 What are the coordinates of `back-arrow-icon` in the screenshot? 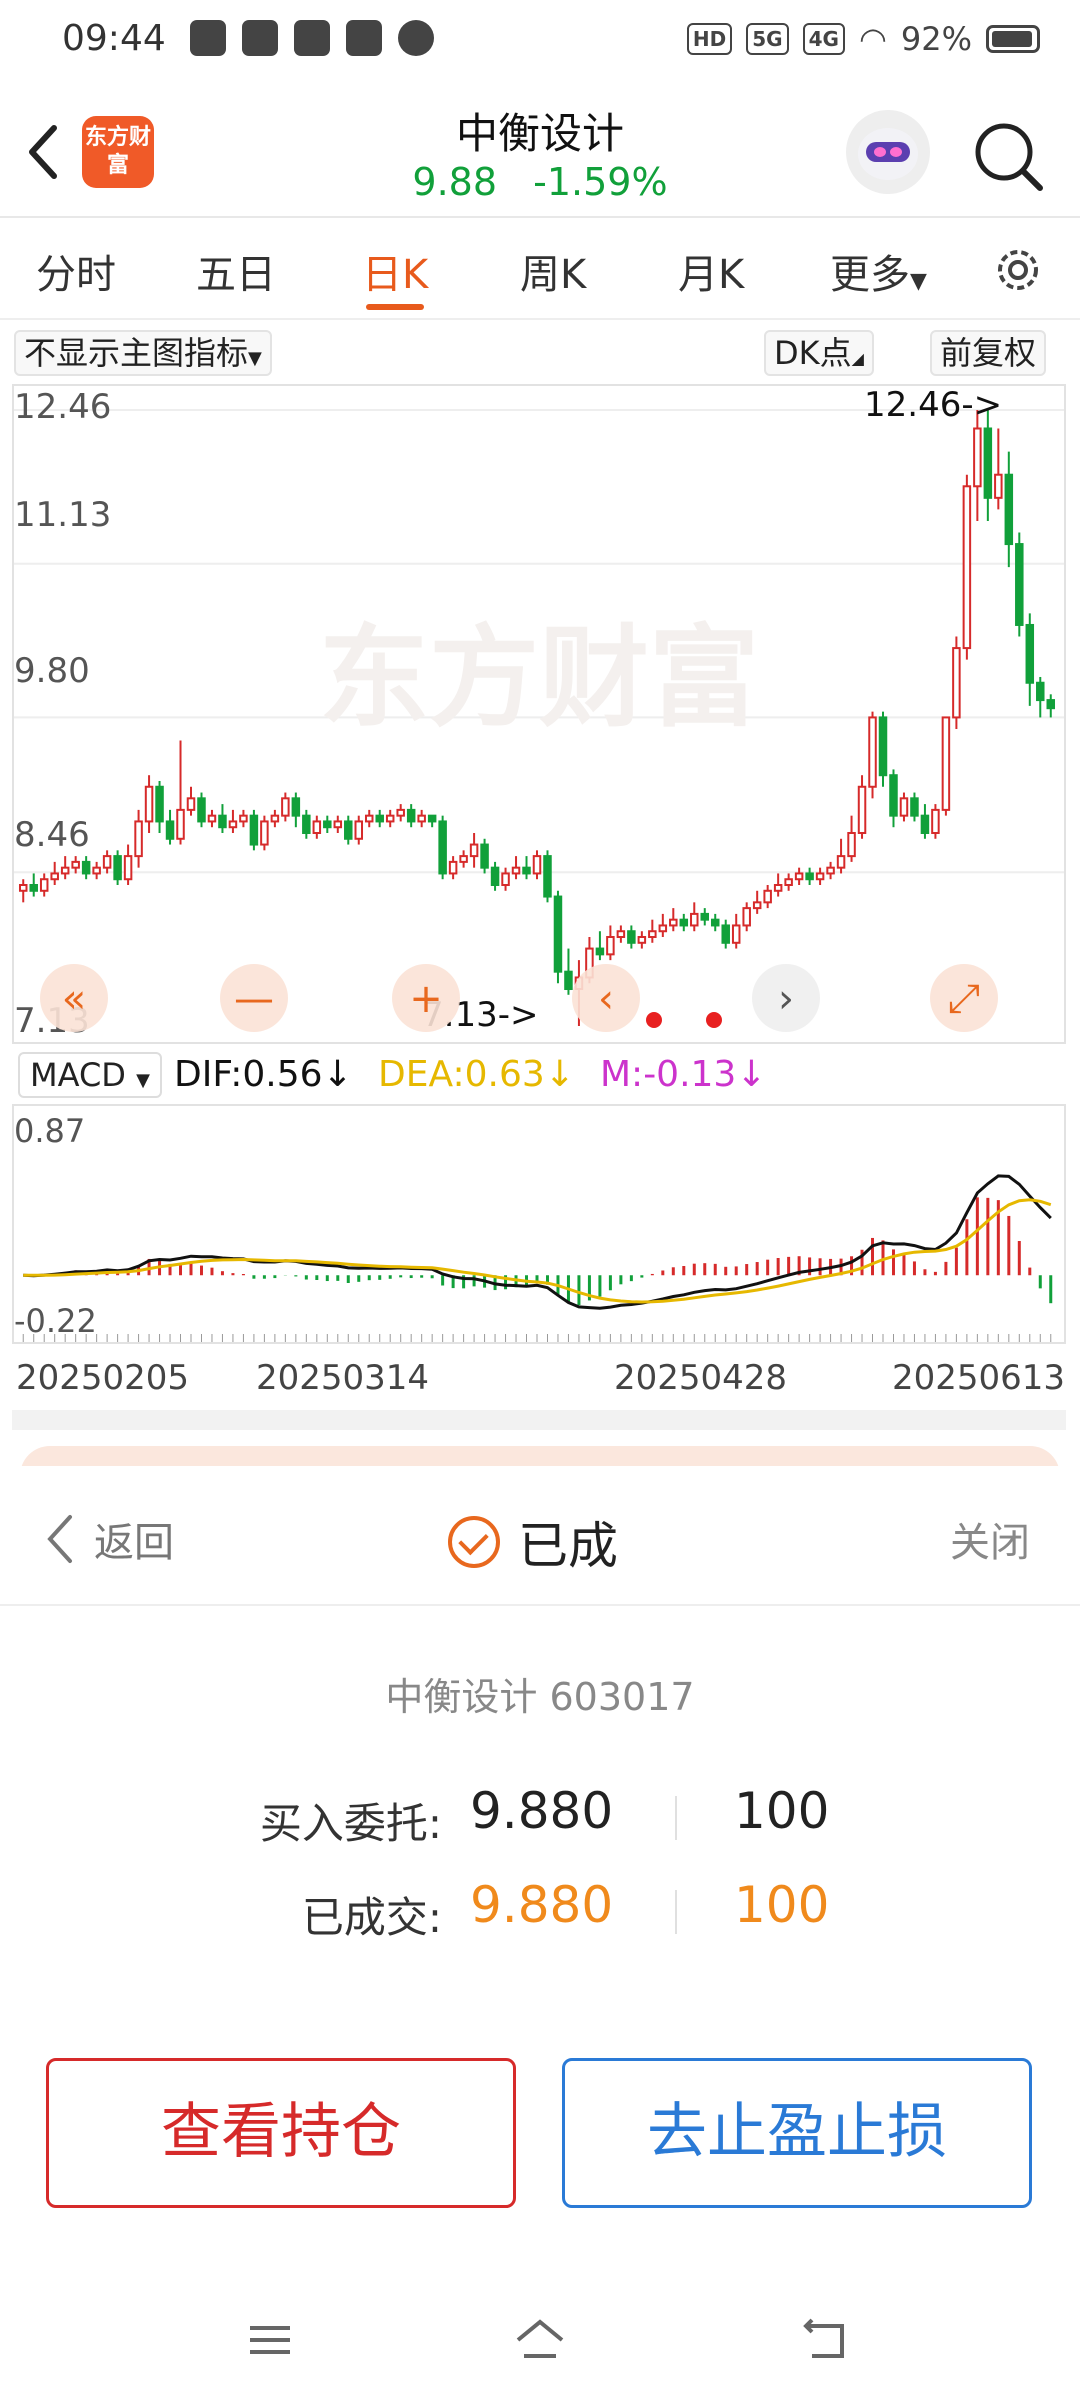 It's located at (46, 152).